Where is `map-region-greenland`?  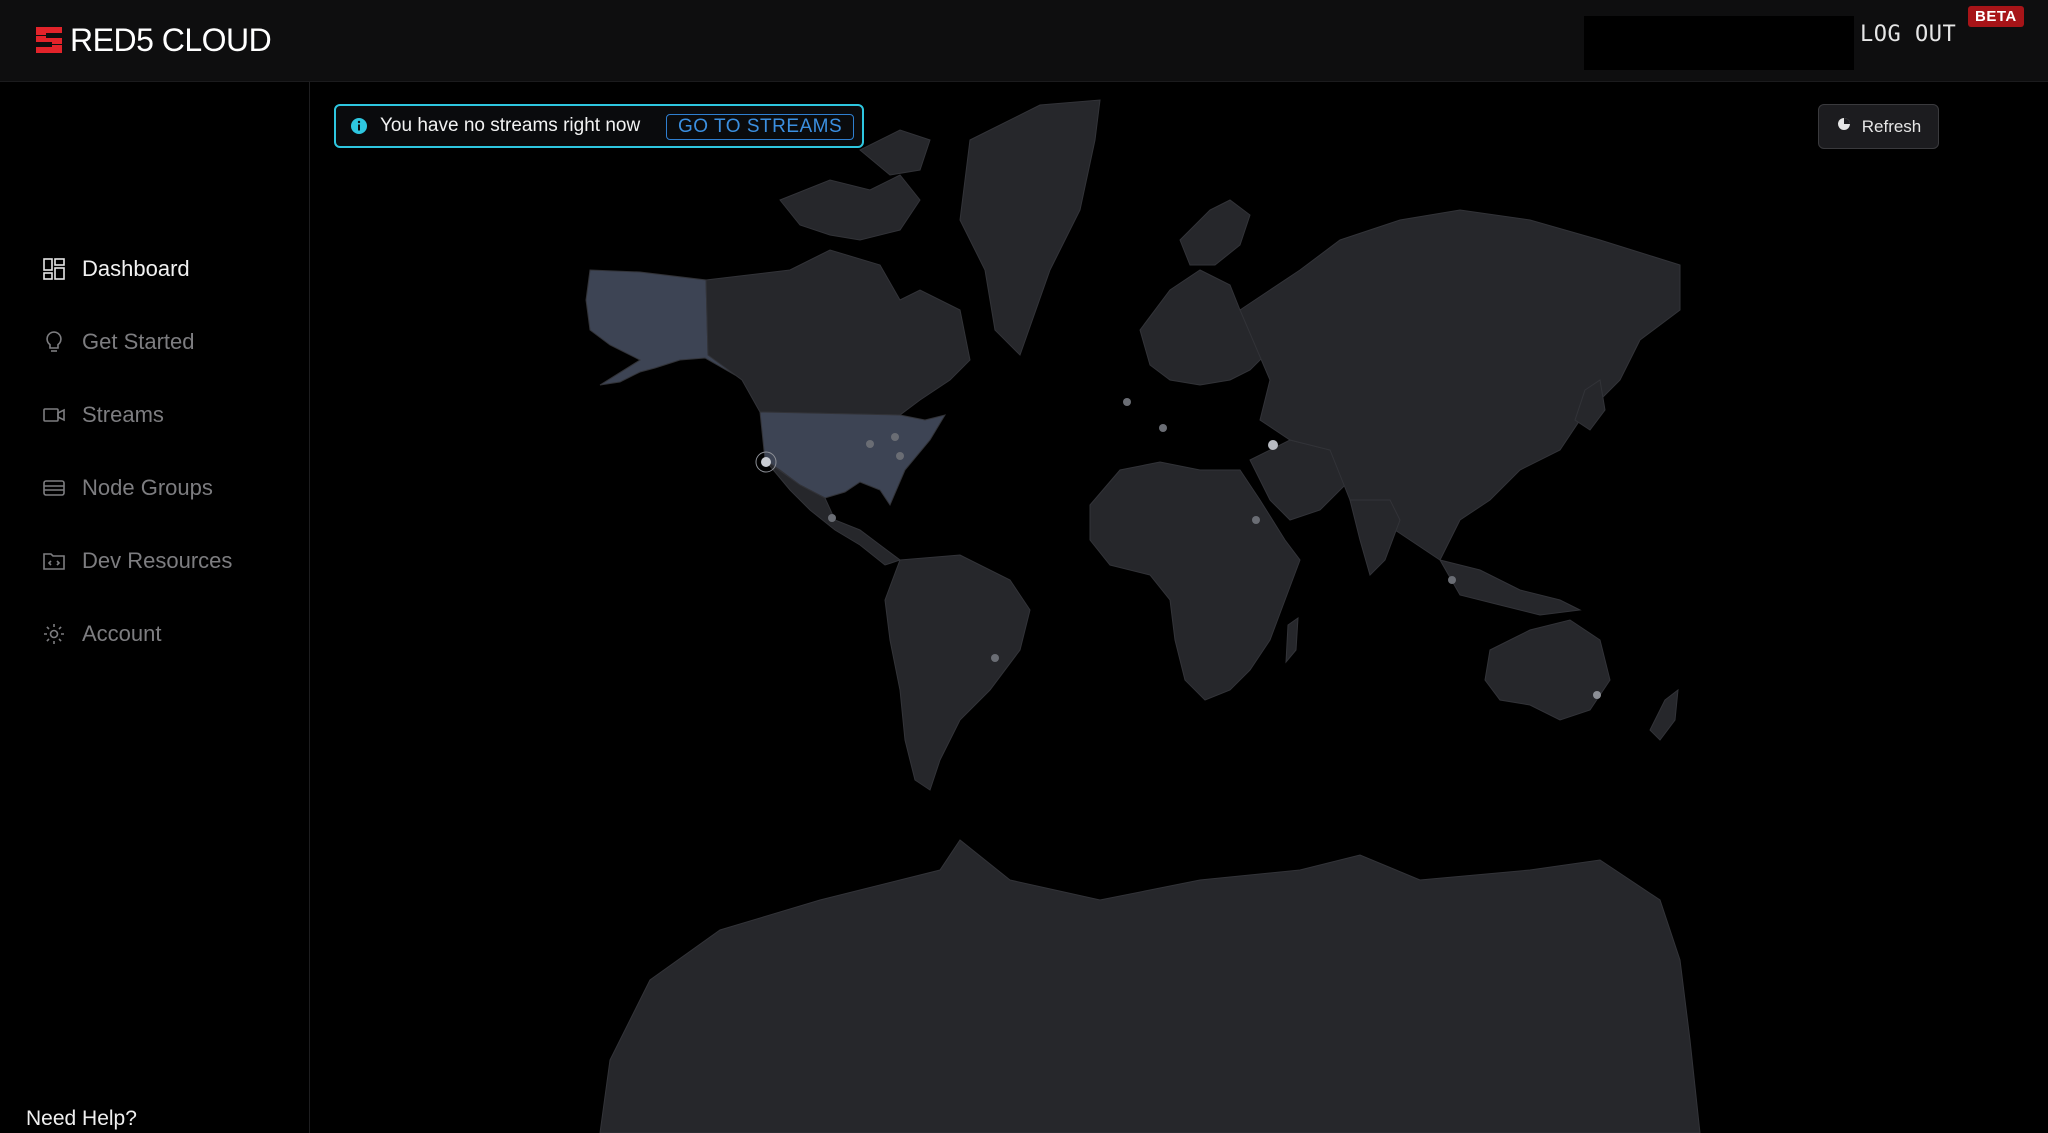 map-region-greenland is located at coordinates (1030, 227).